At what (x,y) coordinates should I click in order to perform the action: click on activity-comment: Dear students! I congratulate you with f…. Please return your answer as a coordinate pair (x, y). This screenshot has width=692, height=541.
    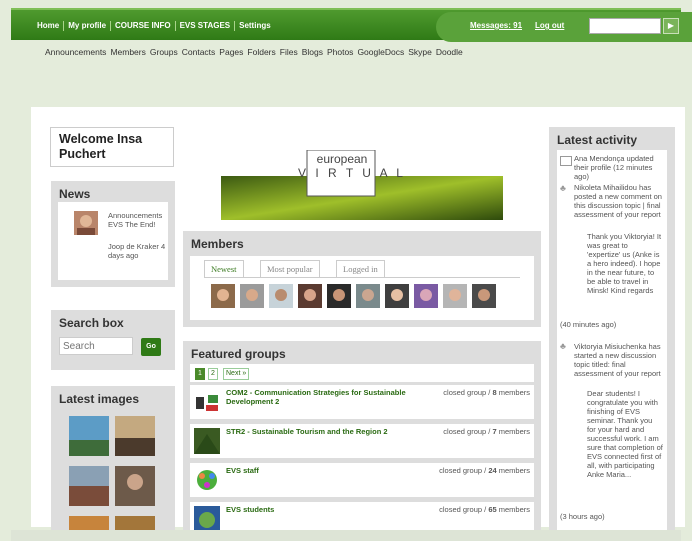
    Looking at the image, I should click on (625, 434).